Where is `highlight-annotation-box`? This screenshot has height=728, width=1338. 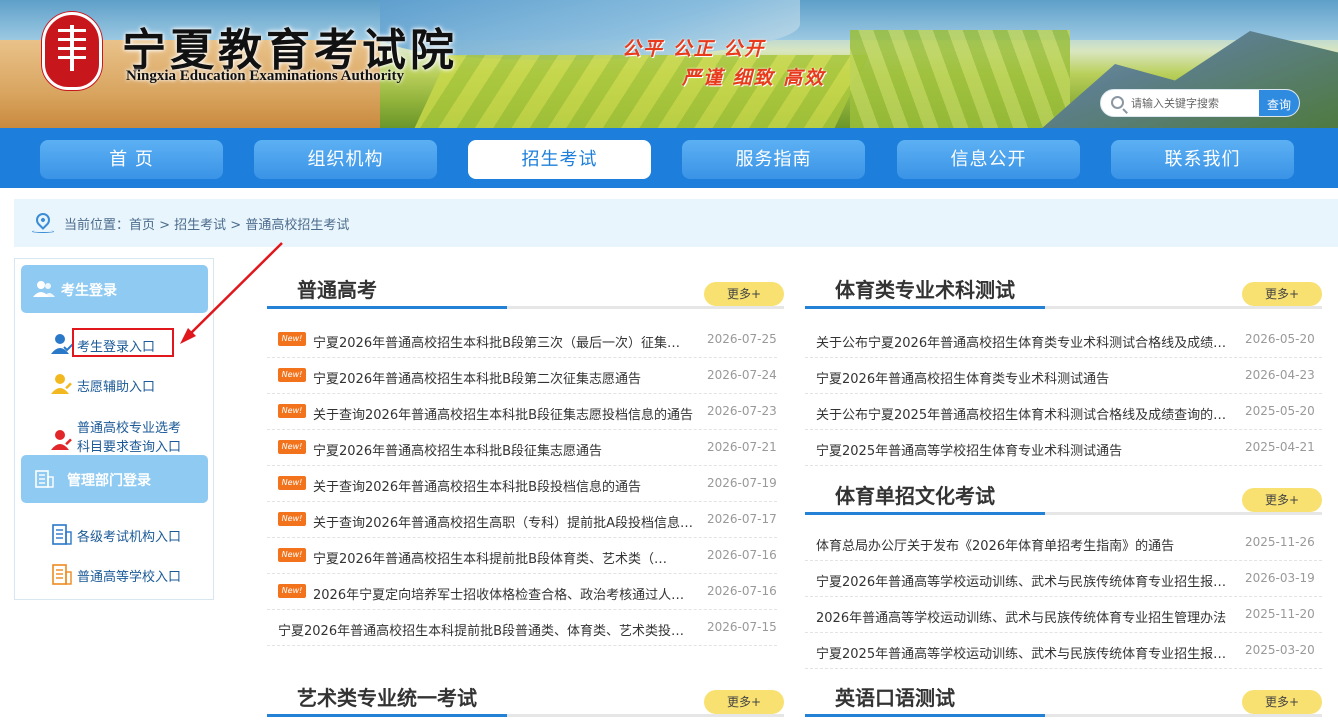
highlight-annotation-box is located at coordinates (123, 342).